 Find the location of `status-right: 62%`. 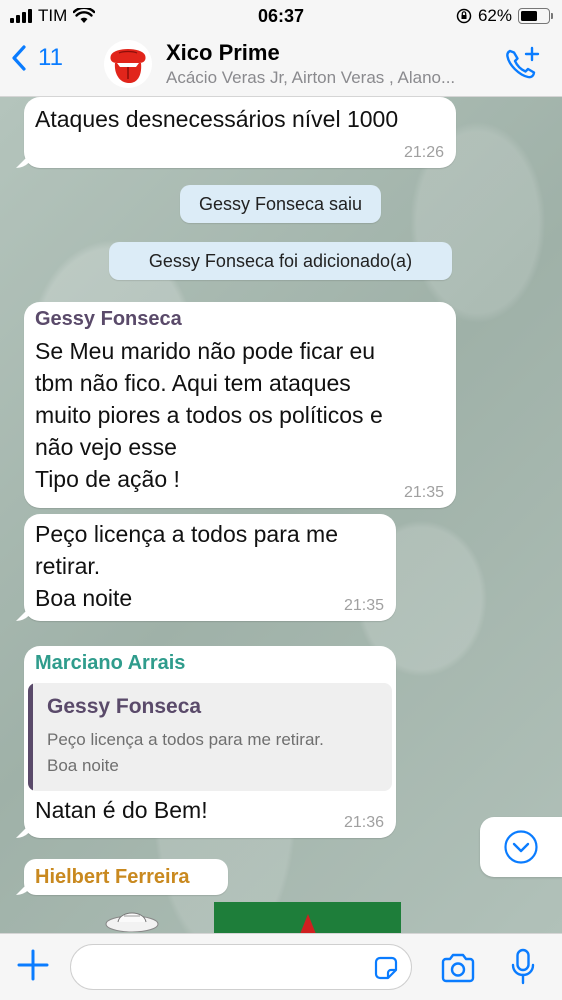

status-right: 62% is located at coordinates (504, 16).